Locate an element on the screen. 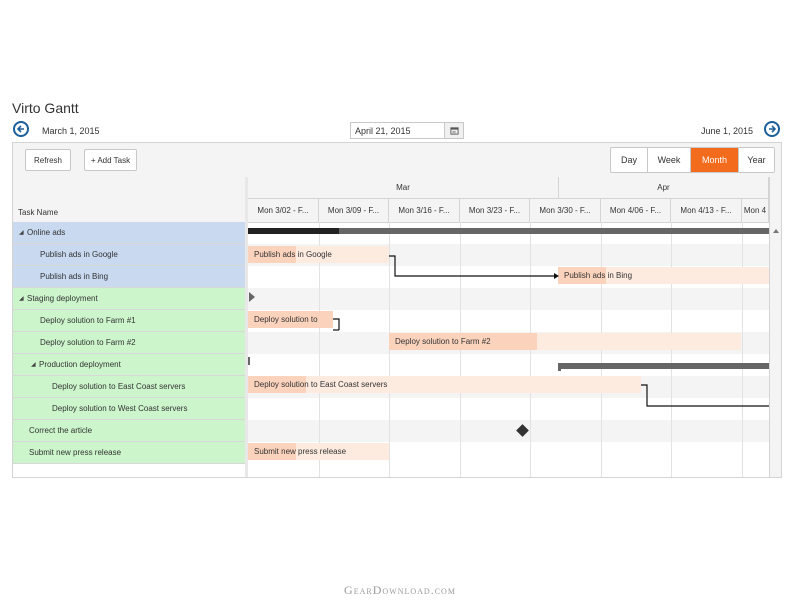 The width and height of the screenshot is (800, 600). task-name-column-header: Task Name is located at coordinates (38, 212).